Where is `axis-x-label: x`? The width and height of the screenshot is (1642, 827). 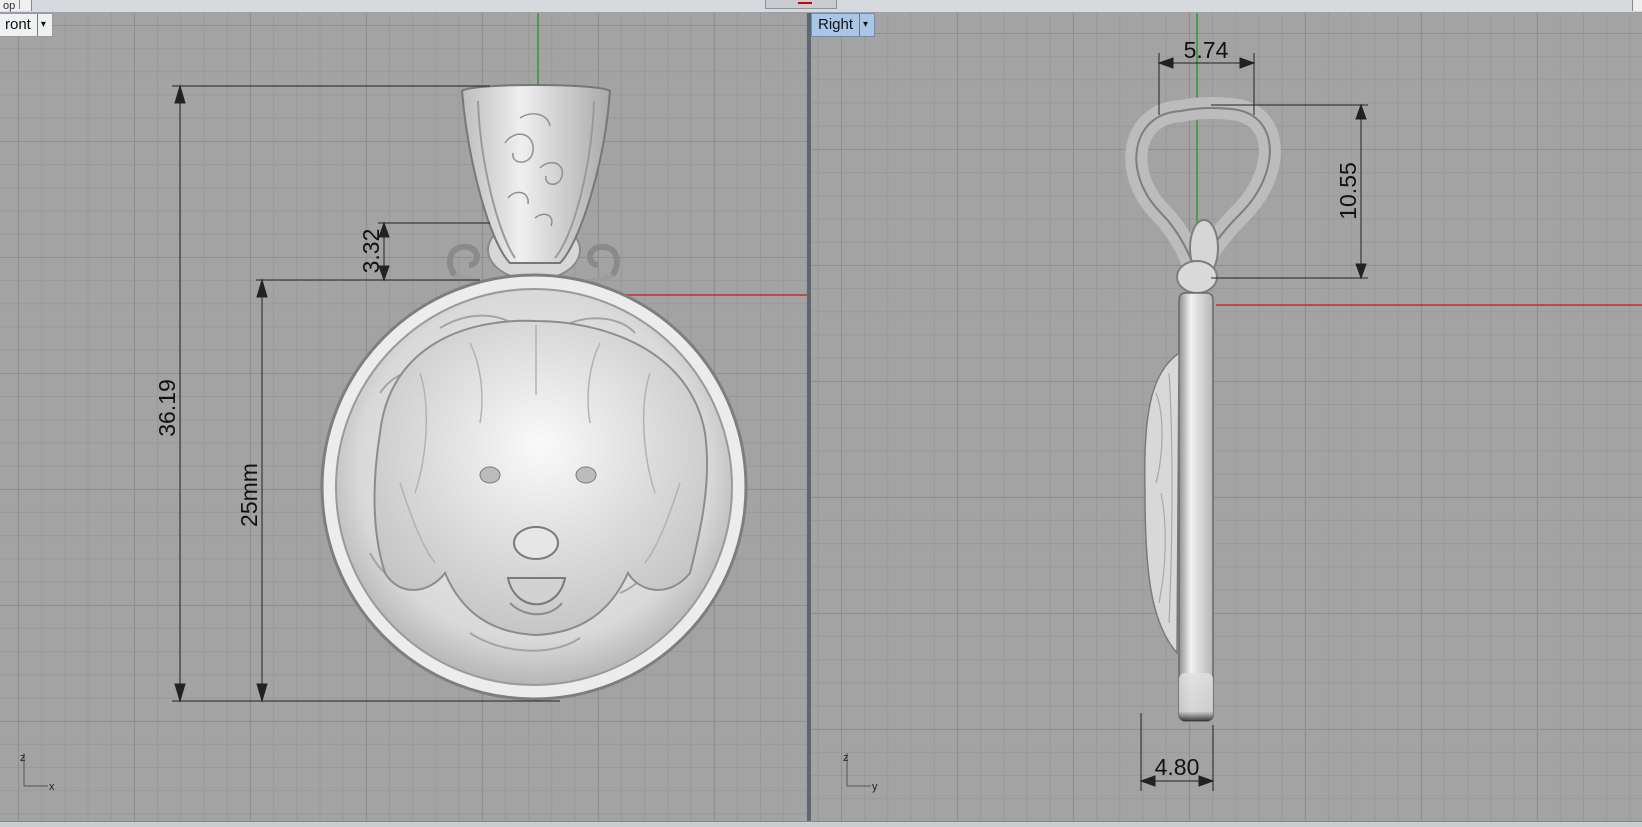
axis-x-label: x is located at coordinates (52, 787).